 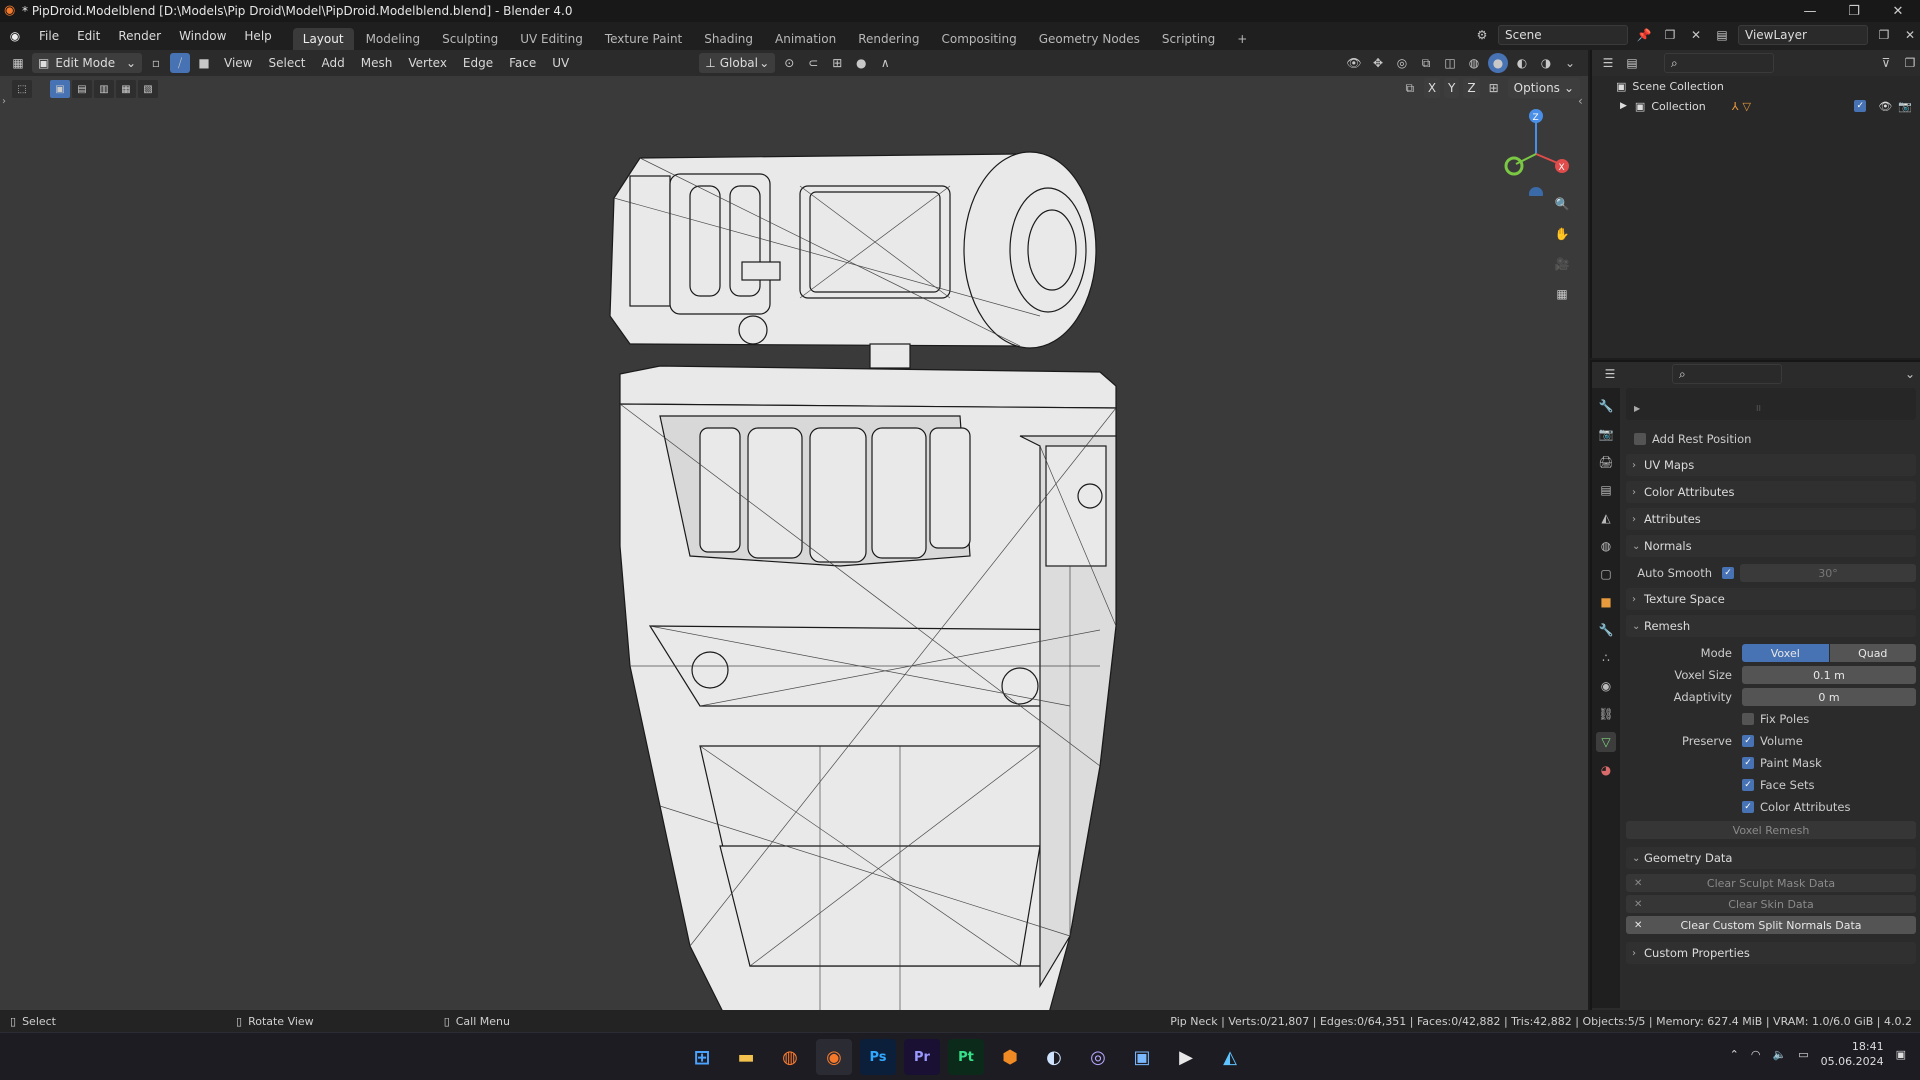 I want to click on tool-tab-icon: 🔧, so click(x=1606, y=406).